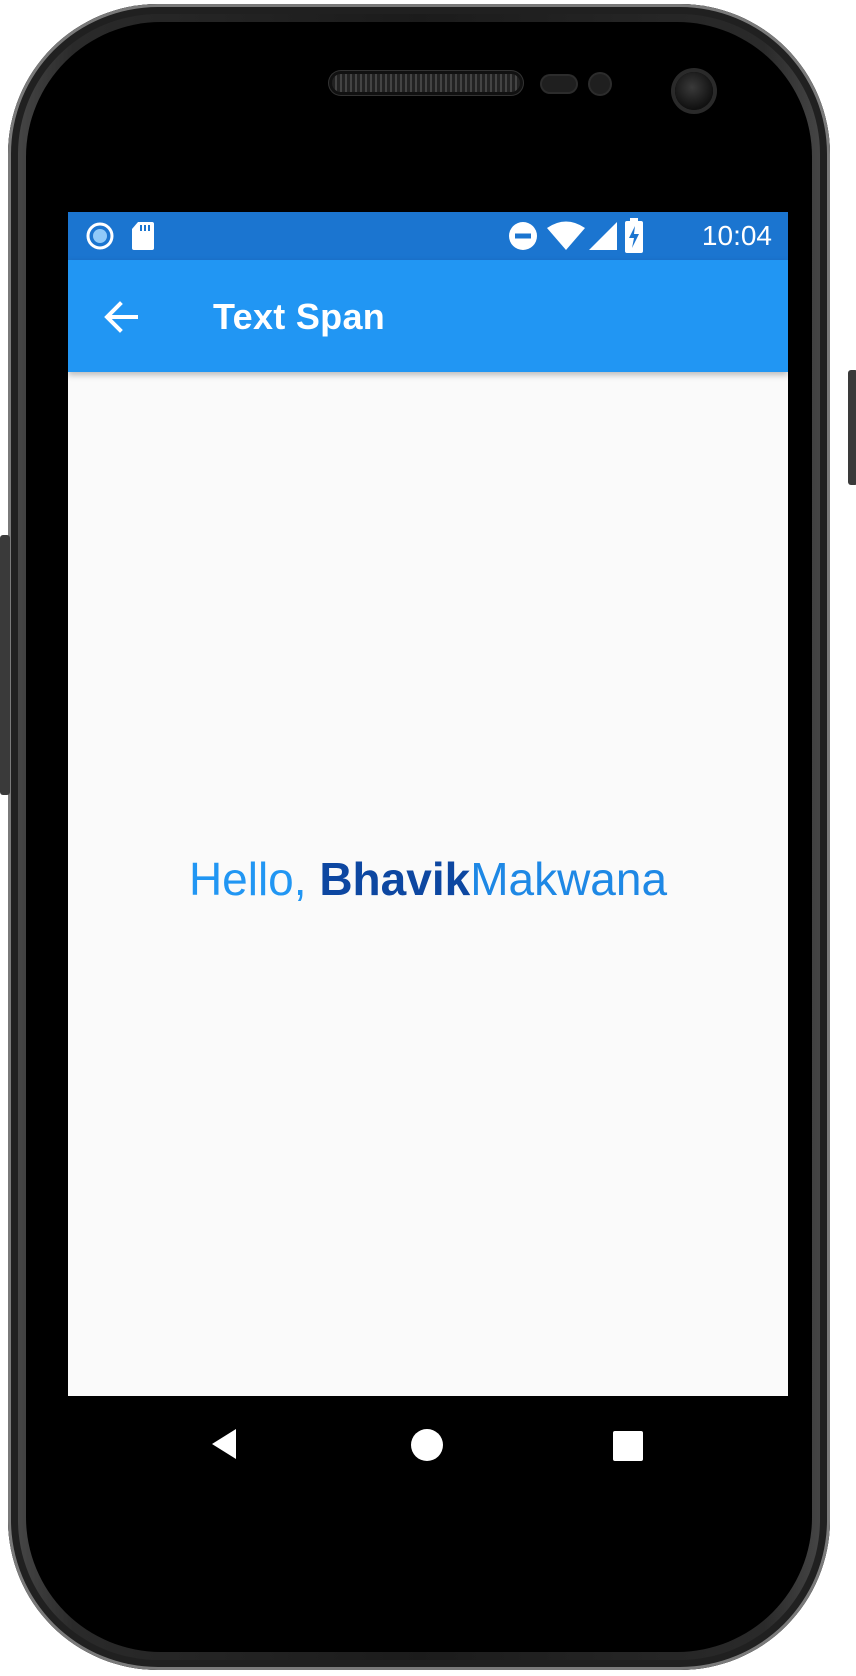 The height and width of the screenshot is (1676, 856). I want to click on back-triangle-icon, so click(224, 1444).